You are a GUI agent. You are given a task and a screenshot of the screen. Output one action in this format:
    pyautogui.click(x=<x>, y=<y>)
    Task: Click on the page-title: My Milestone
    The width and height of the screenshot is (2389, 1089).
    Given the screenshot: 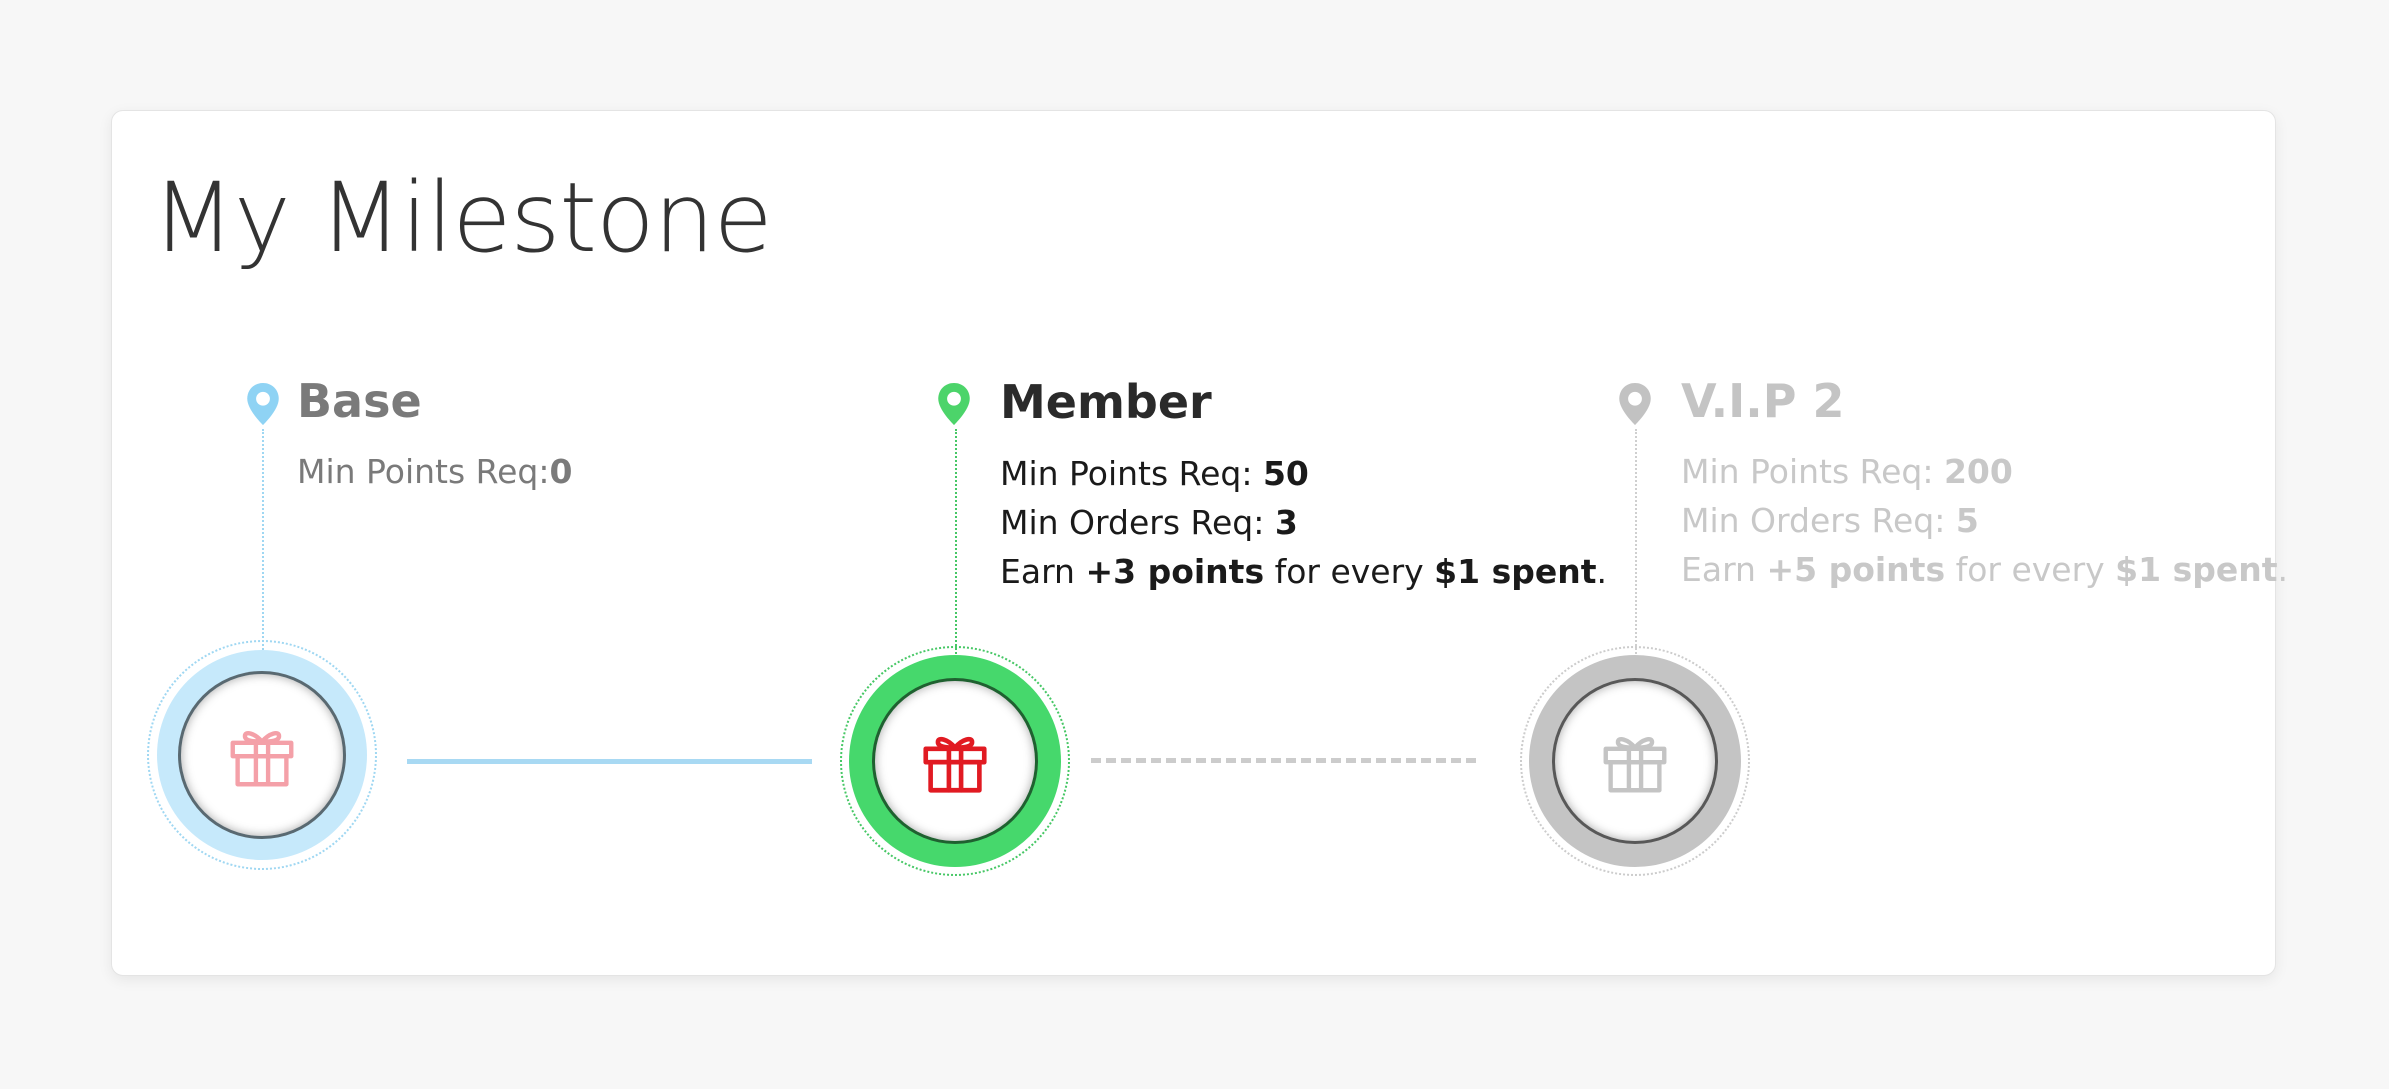 What is the action you would take?
    pyautogui.click(x=462, y=218)
    